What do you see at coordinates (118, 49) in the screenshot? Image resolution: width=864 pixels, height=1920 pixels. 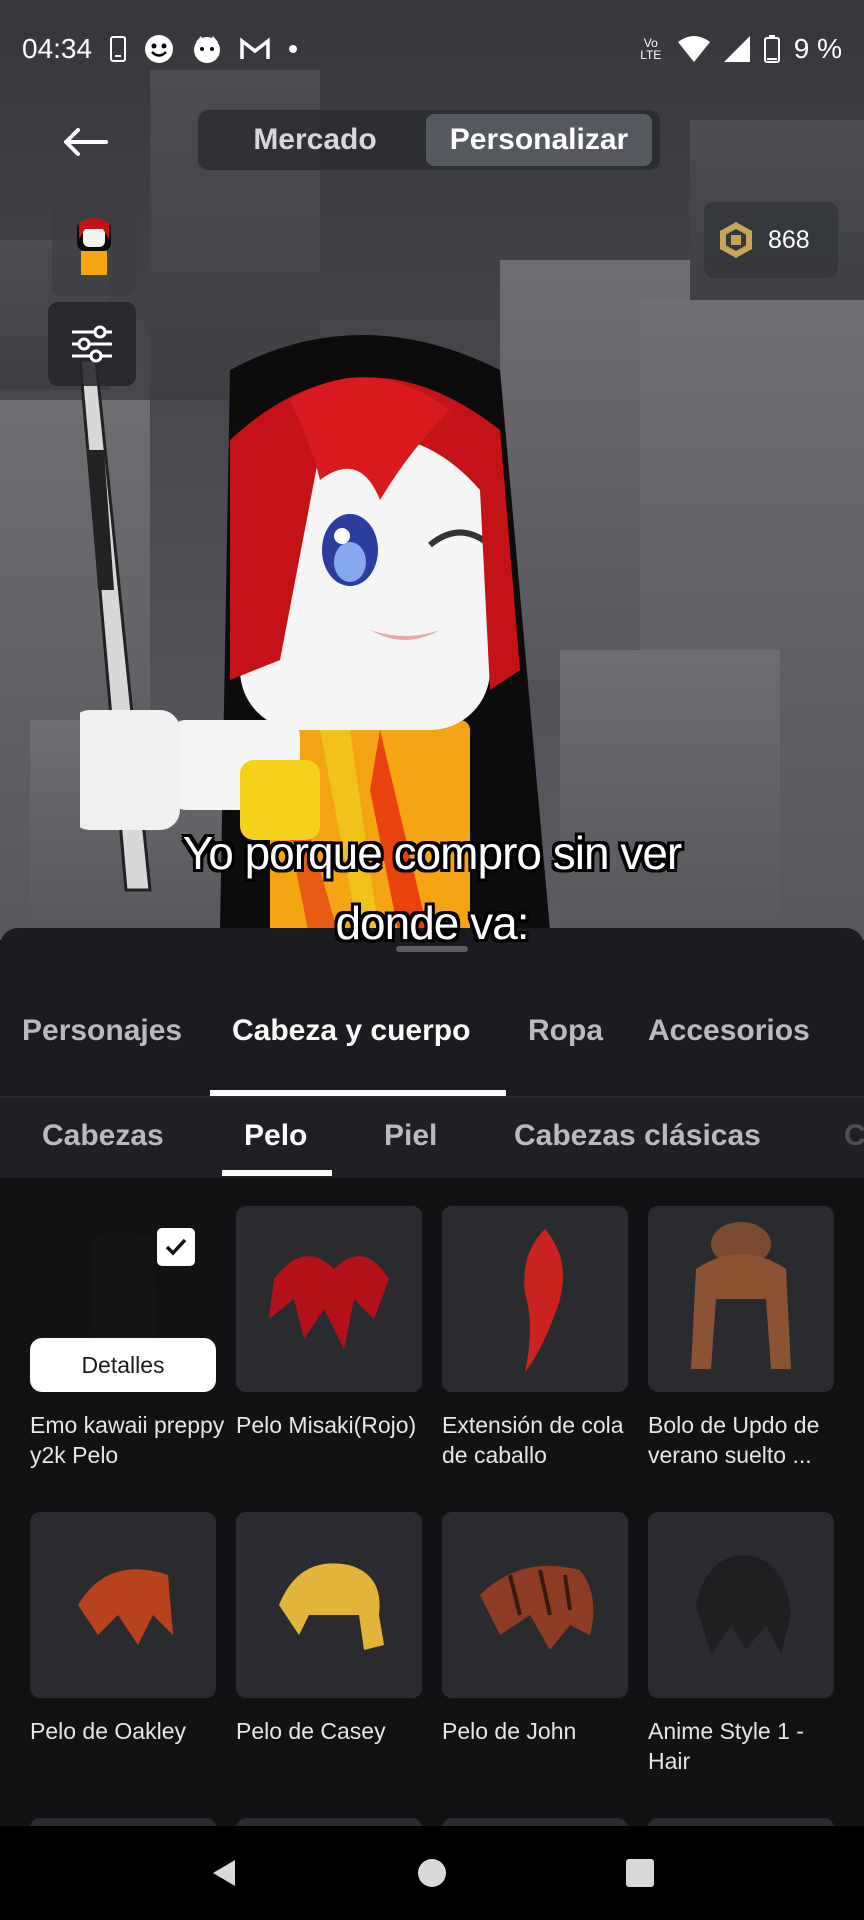 I see `phone-icon` at bounding box center [118, 49].